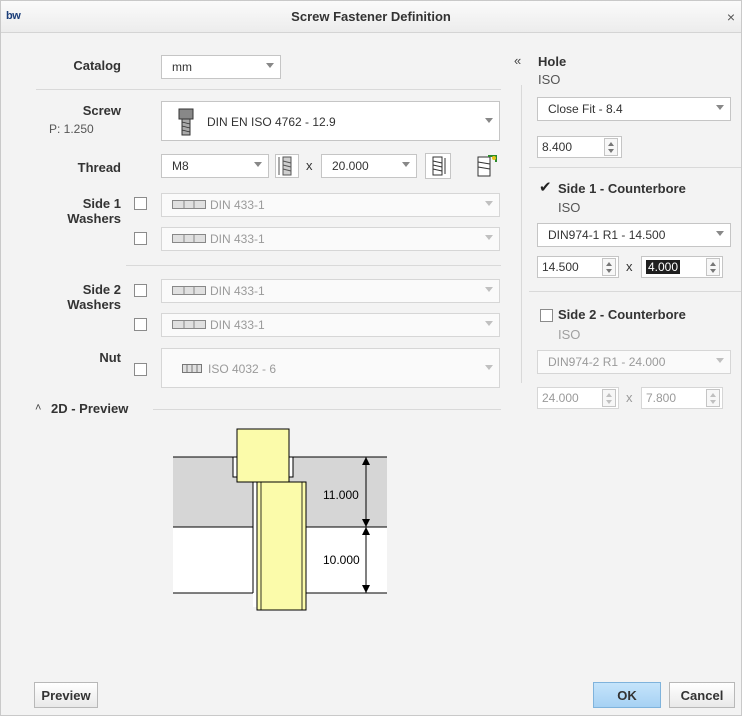  What do you see at coordinates (713, 267) in the screenshot?
I see `side1-depth-spinner` at bounding box center [713, 267].